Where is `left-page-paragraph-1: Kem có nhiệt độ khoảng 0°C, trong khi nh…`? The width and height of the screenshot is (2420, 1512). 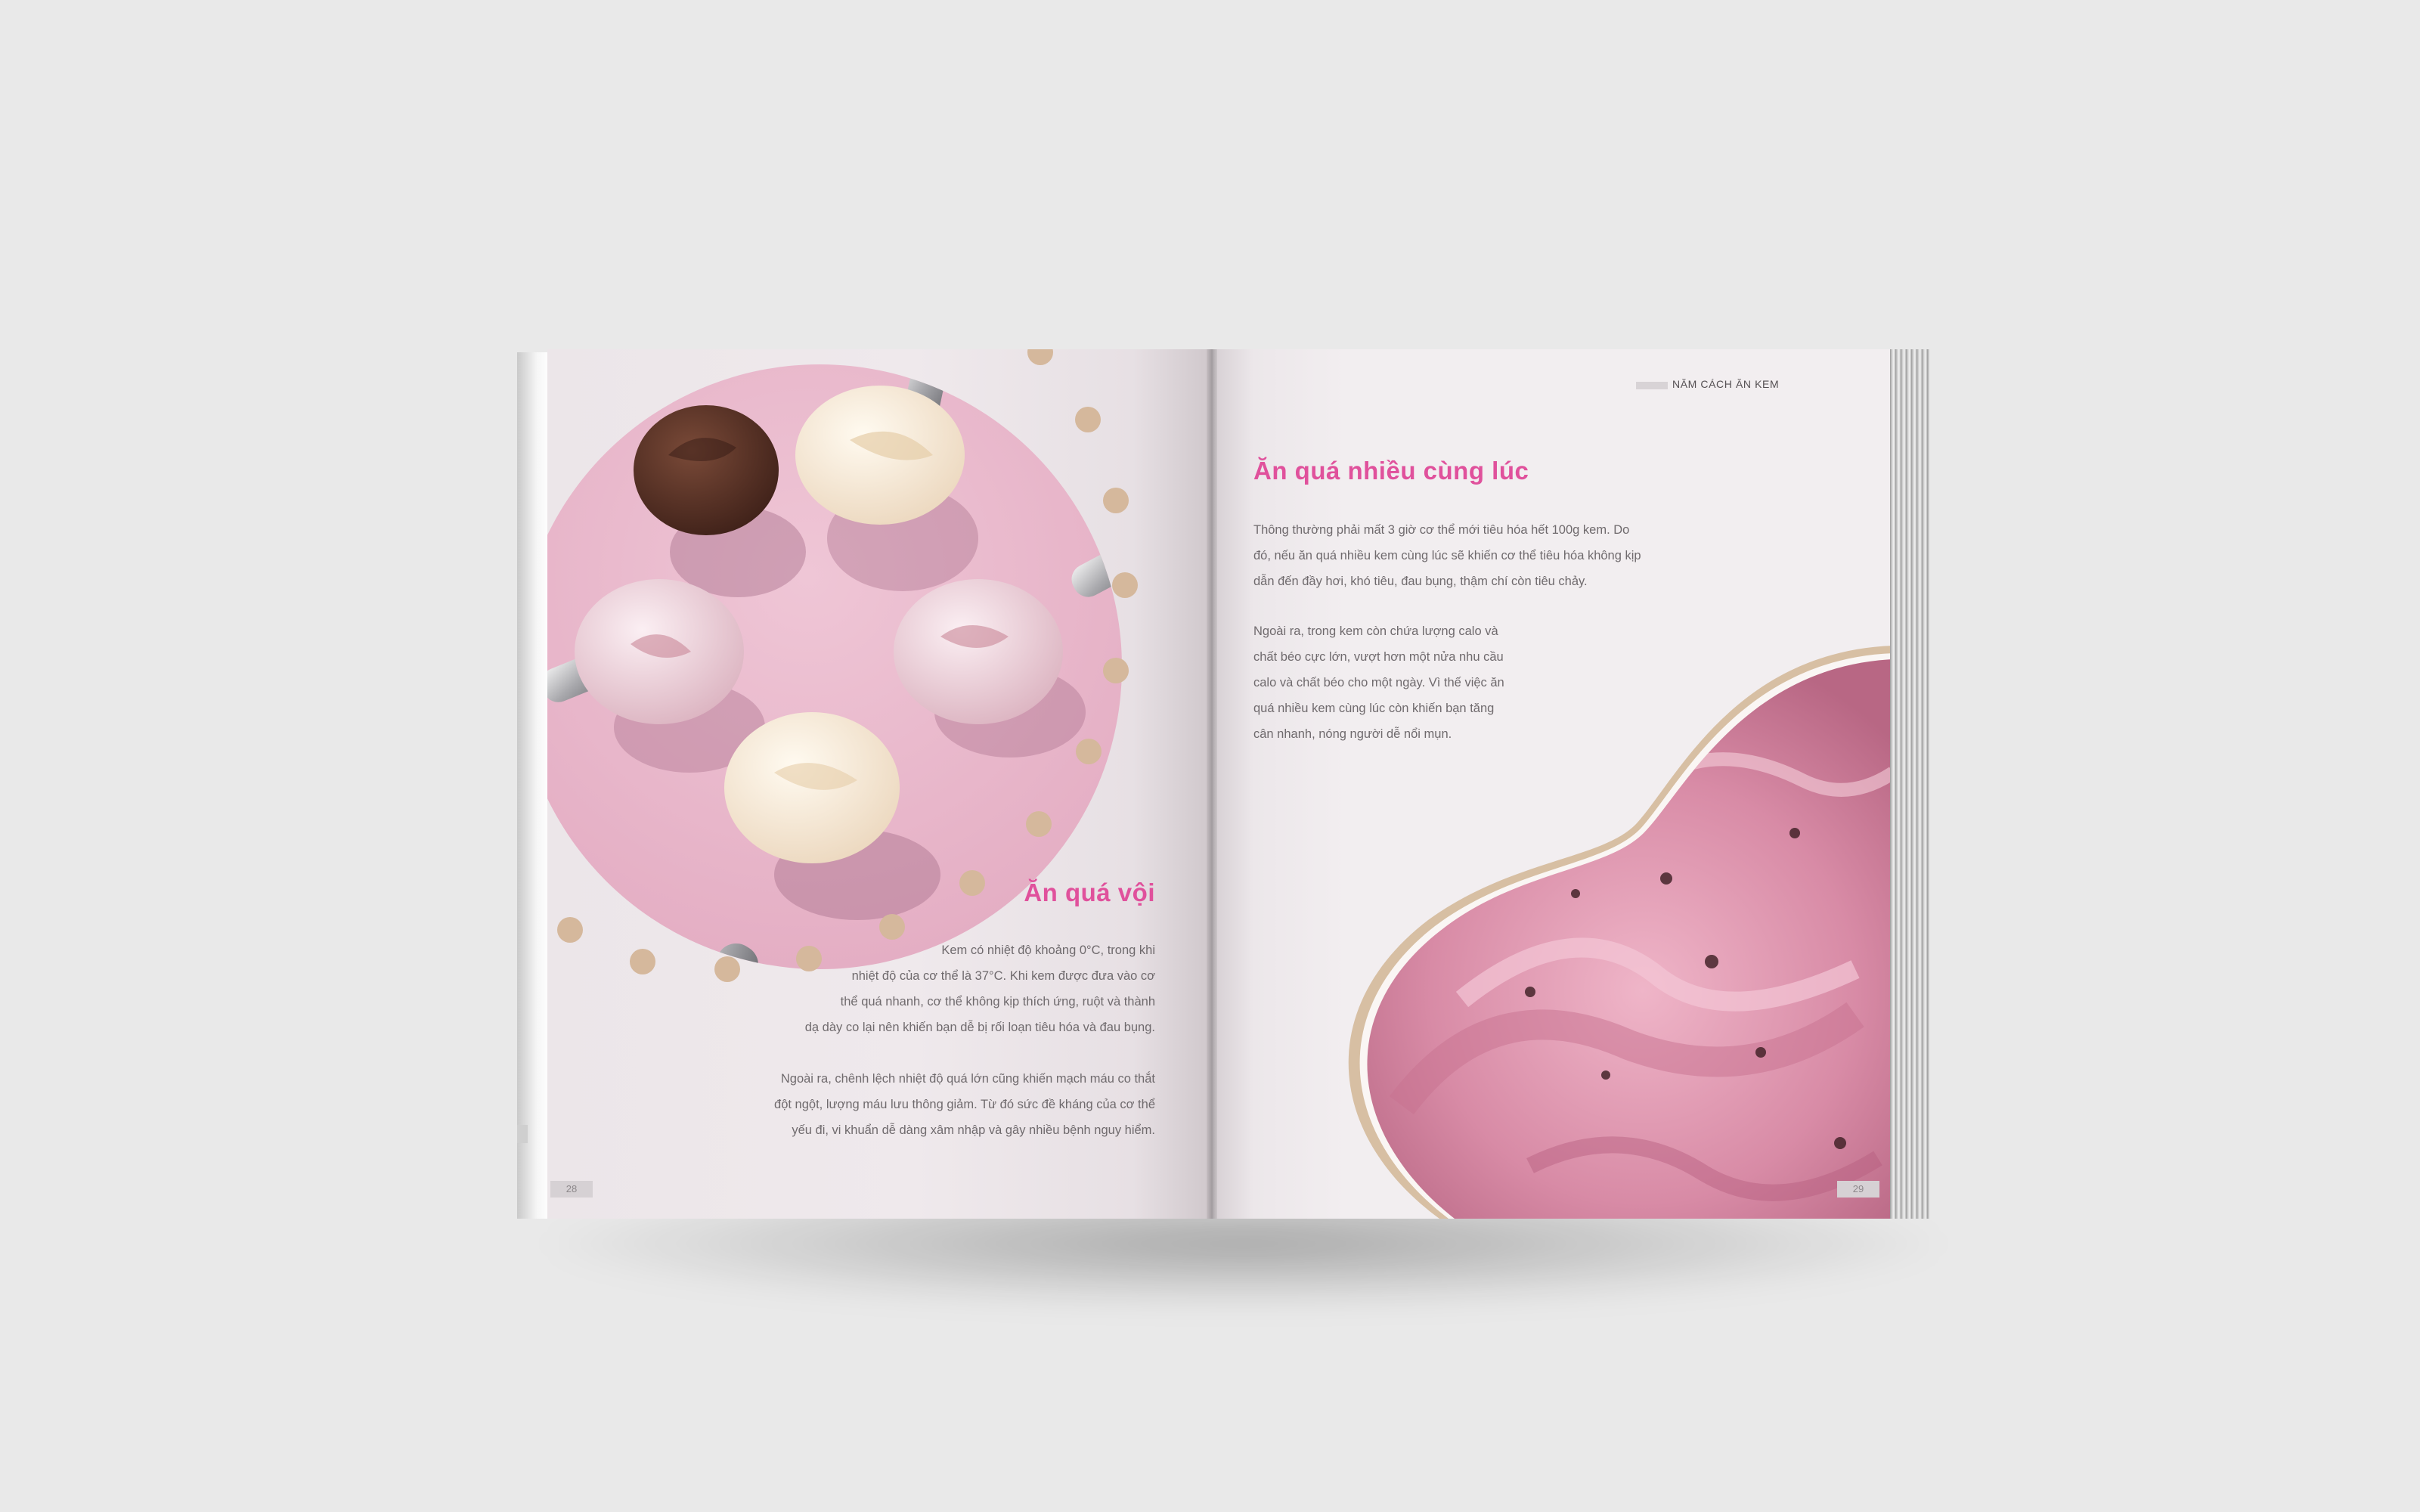 left-page-paragraph-1: Kem có nhiệt độ khoảng 0°C, trong khi nh… is located at coordinates (979, 989).